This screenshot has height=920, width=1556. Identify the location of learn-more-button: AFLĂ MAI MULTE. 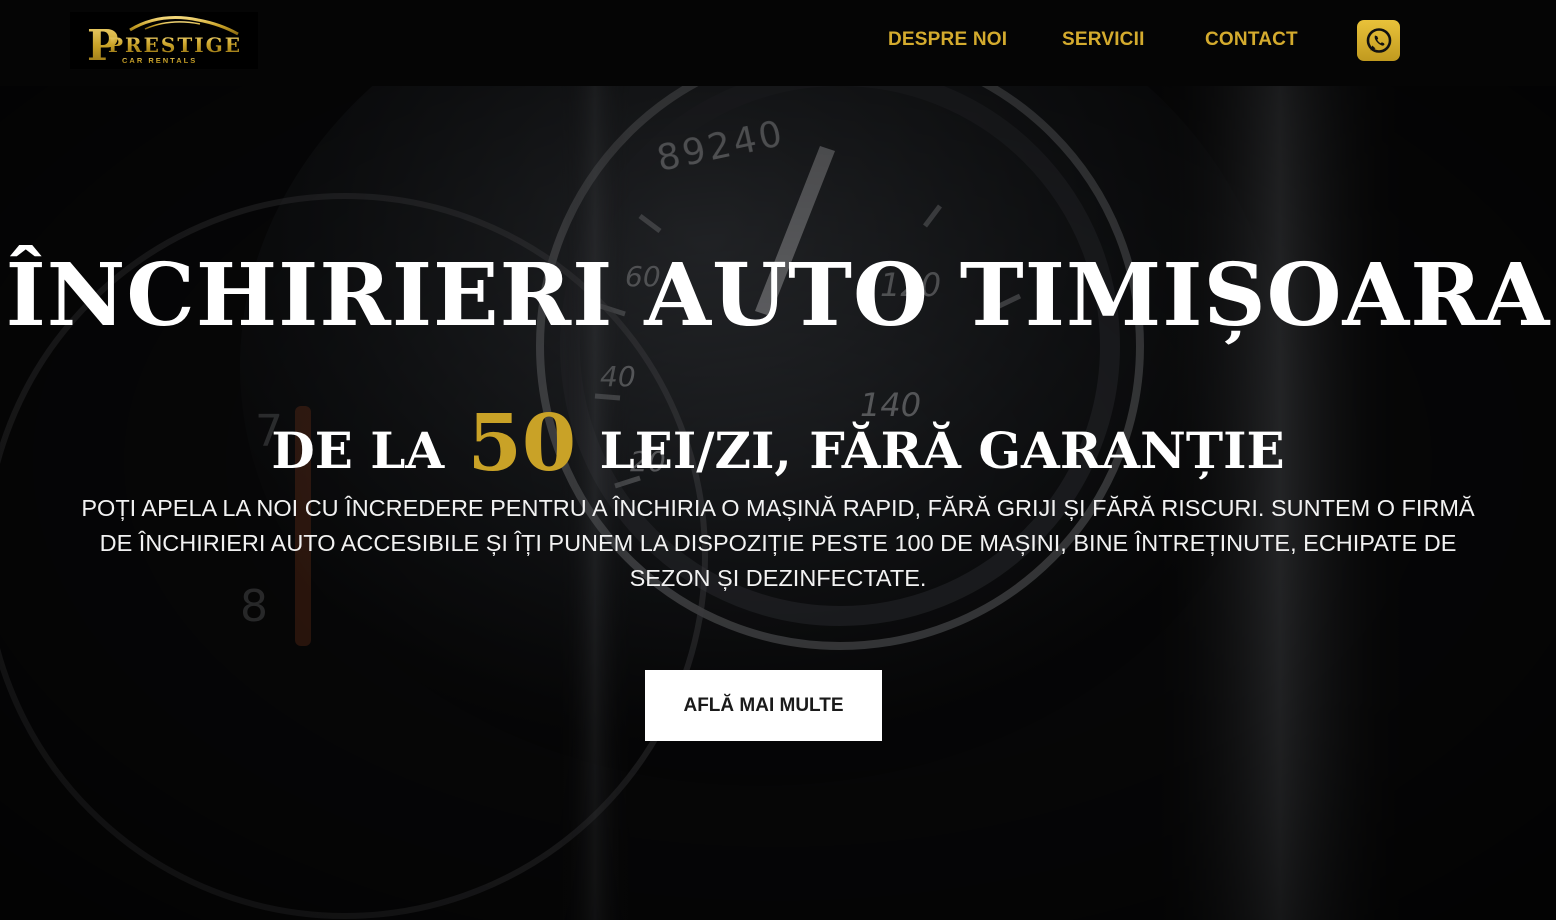
(763, 705).